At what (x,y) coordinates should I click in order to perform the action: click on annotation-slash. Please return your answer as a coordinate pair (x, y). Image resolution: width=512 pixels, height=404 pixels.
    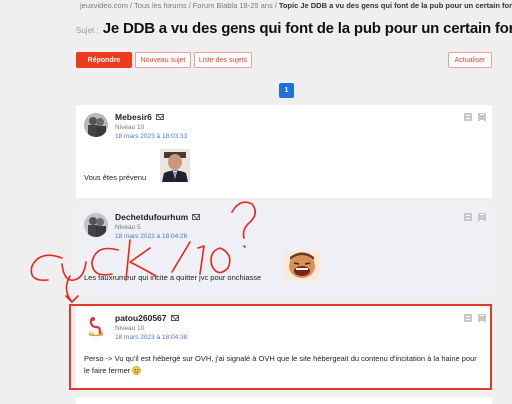
    Looking at the image, I should click on (181, 257).